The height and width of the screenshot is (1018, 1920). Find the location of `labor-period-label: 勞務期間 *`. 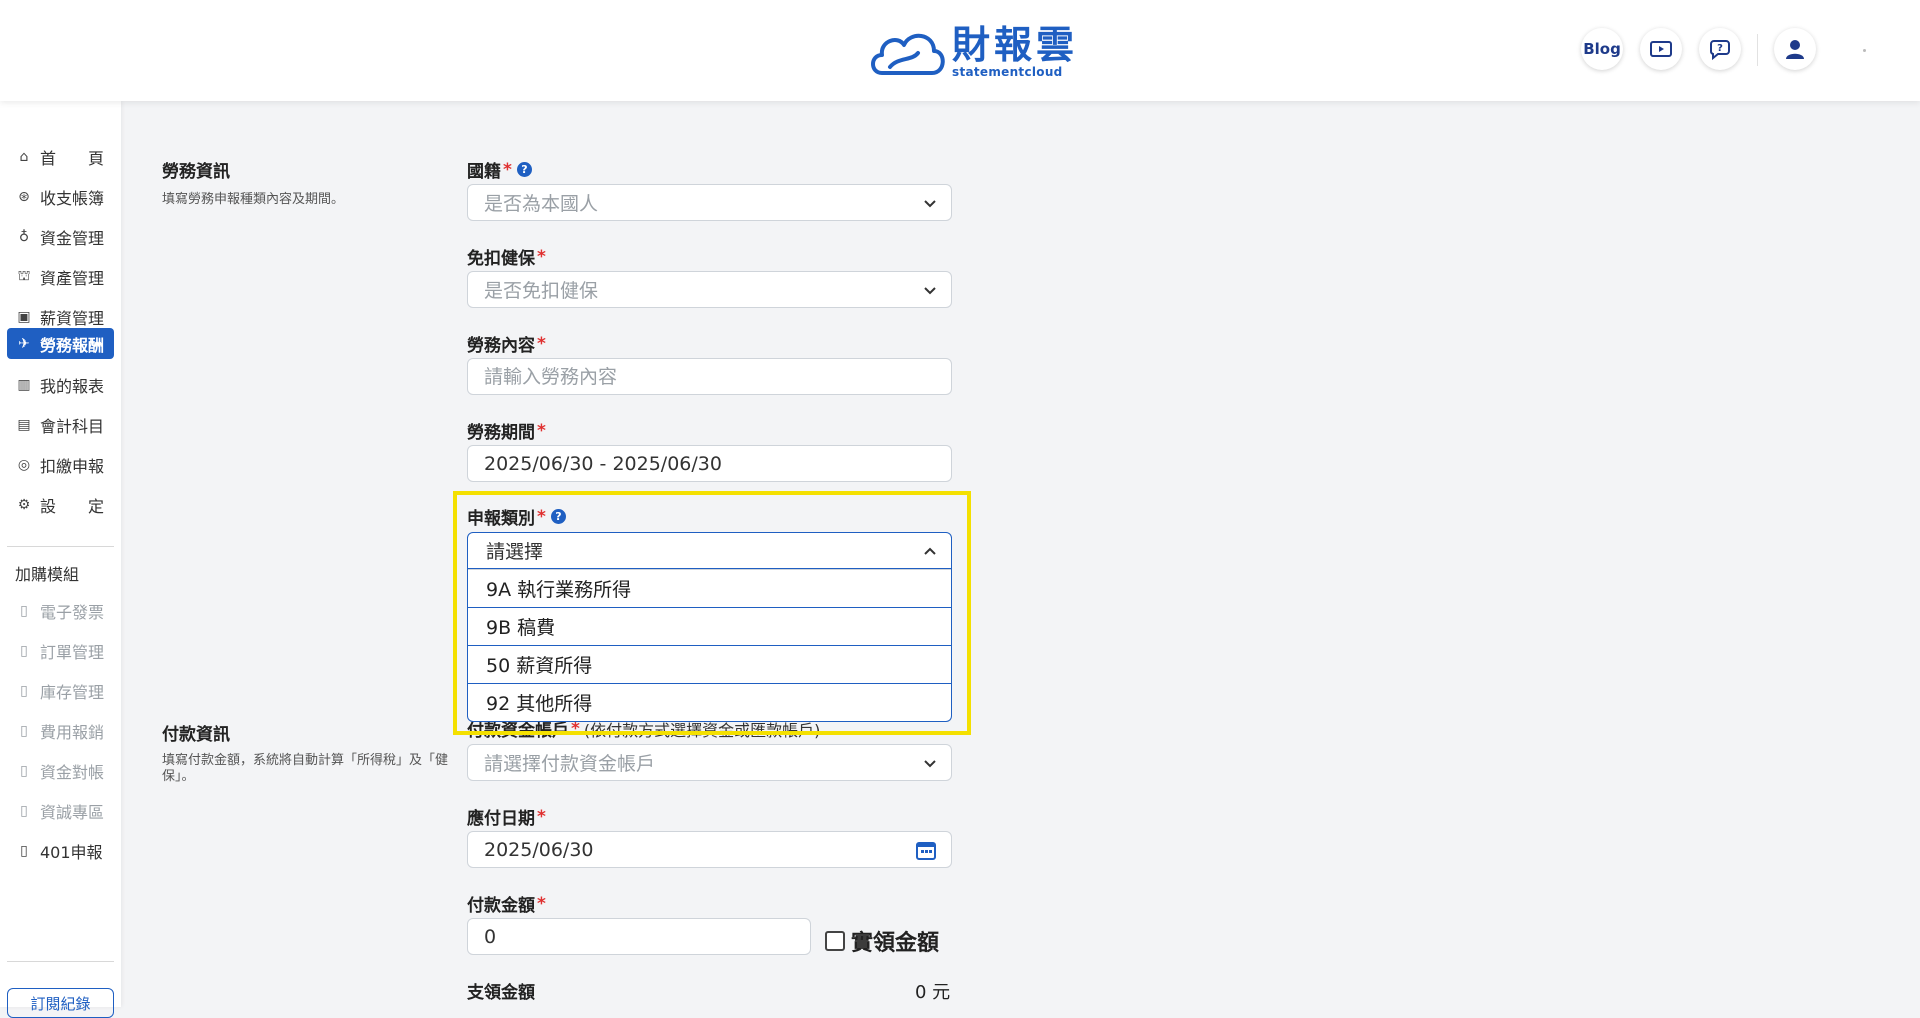

labor-period-label: 勞務期間 * is located at coordinates (506, 431).